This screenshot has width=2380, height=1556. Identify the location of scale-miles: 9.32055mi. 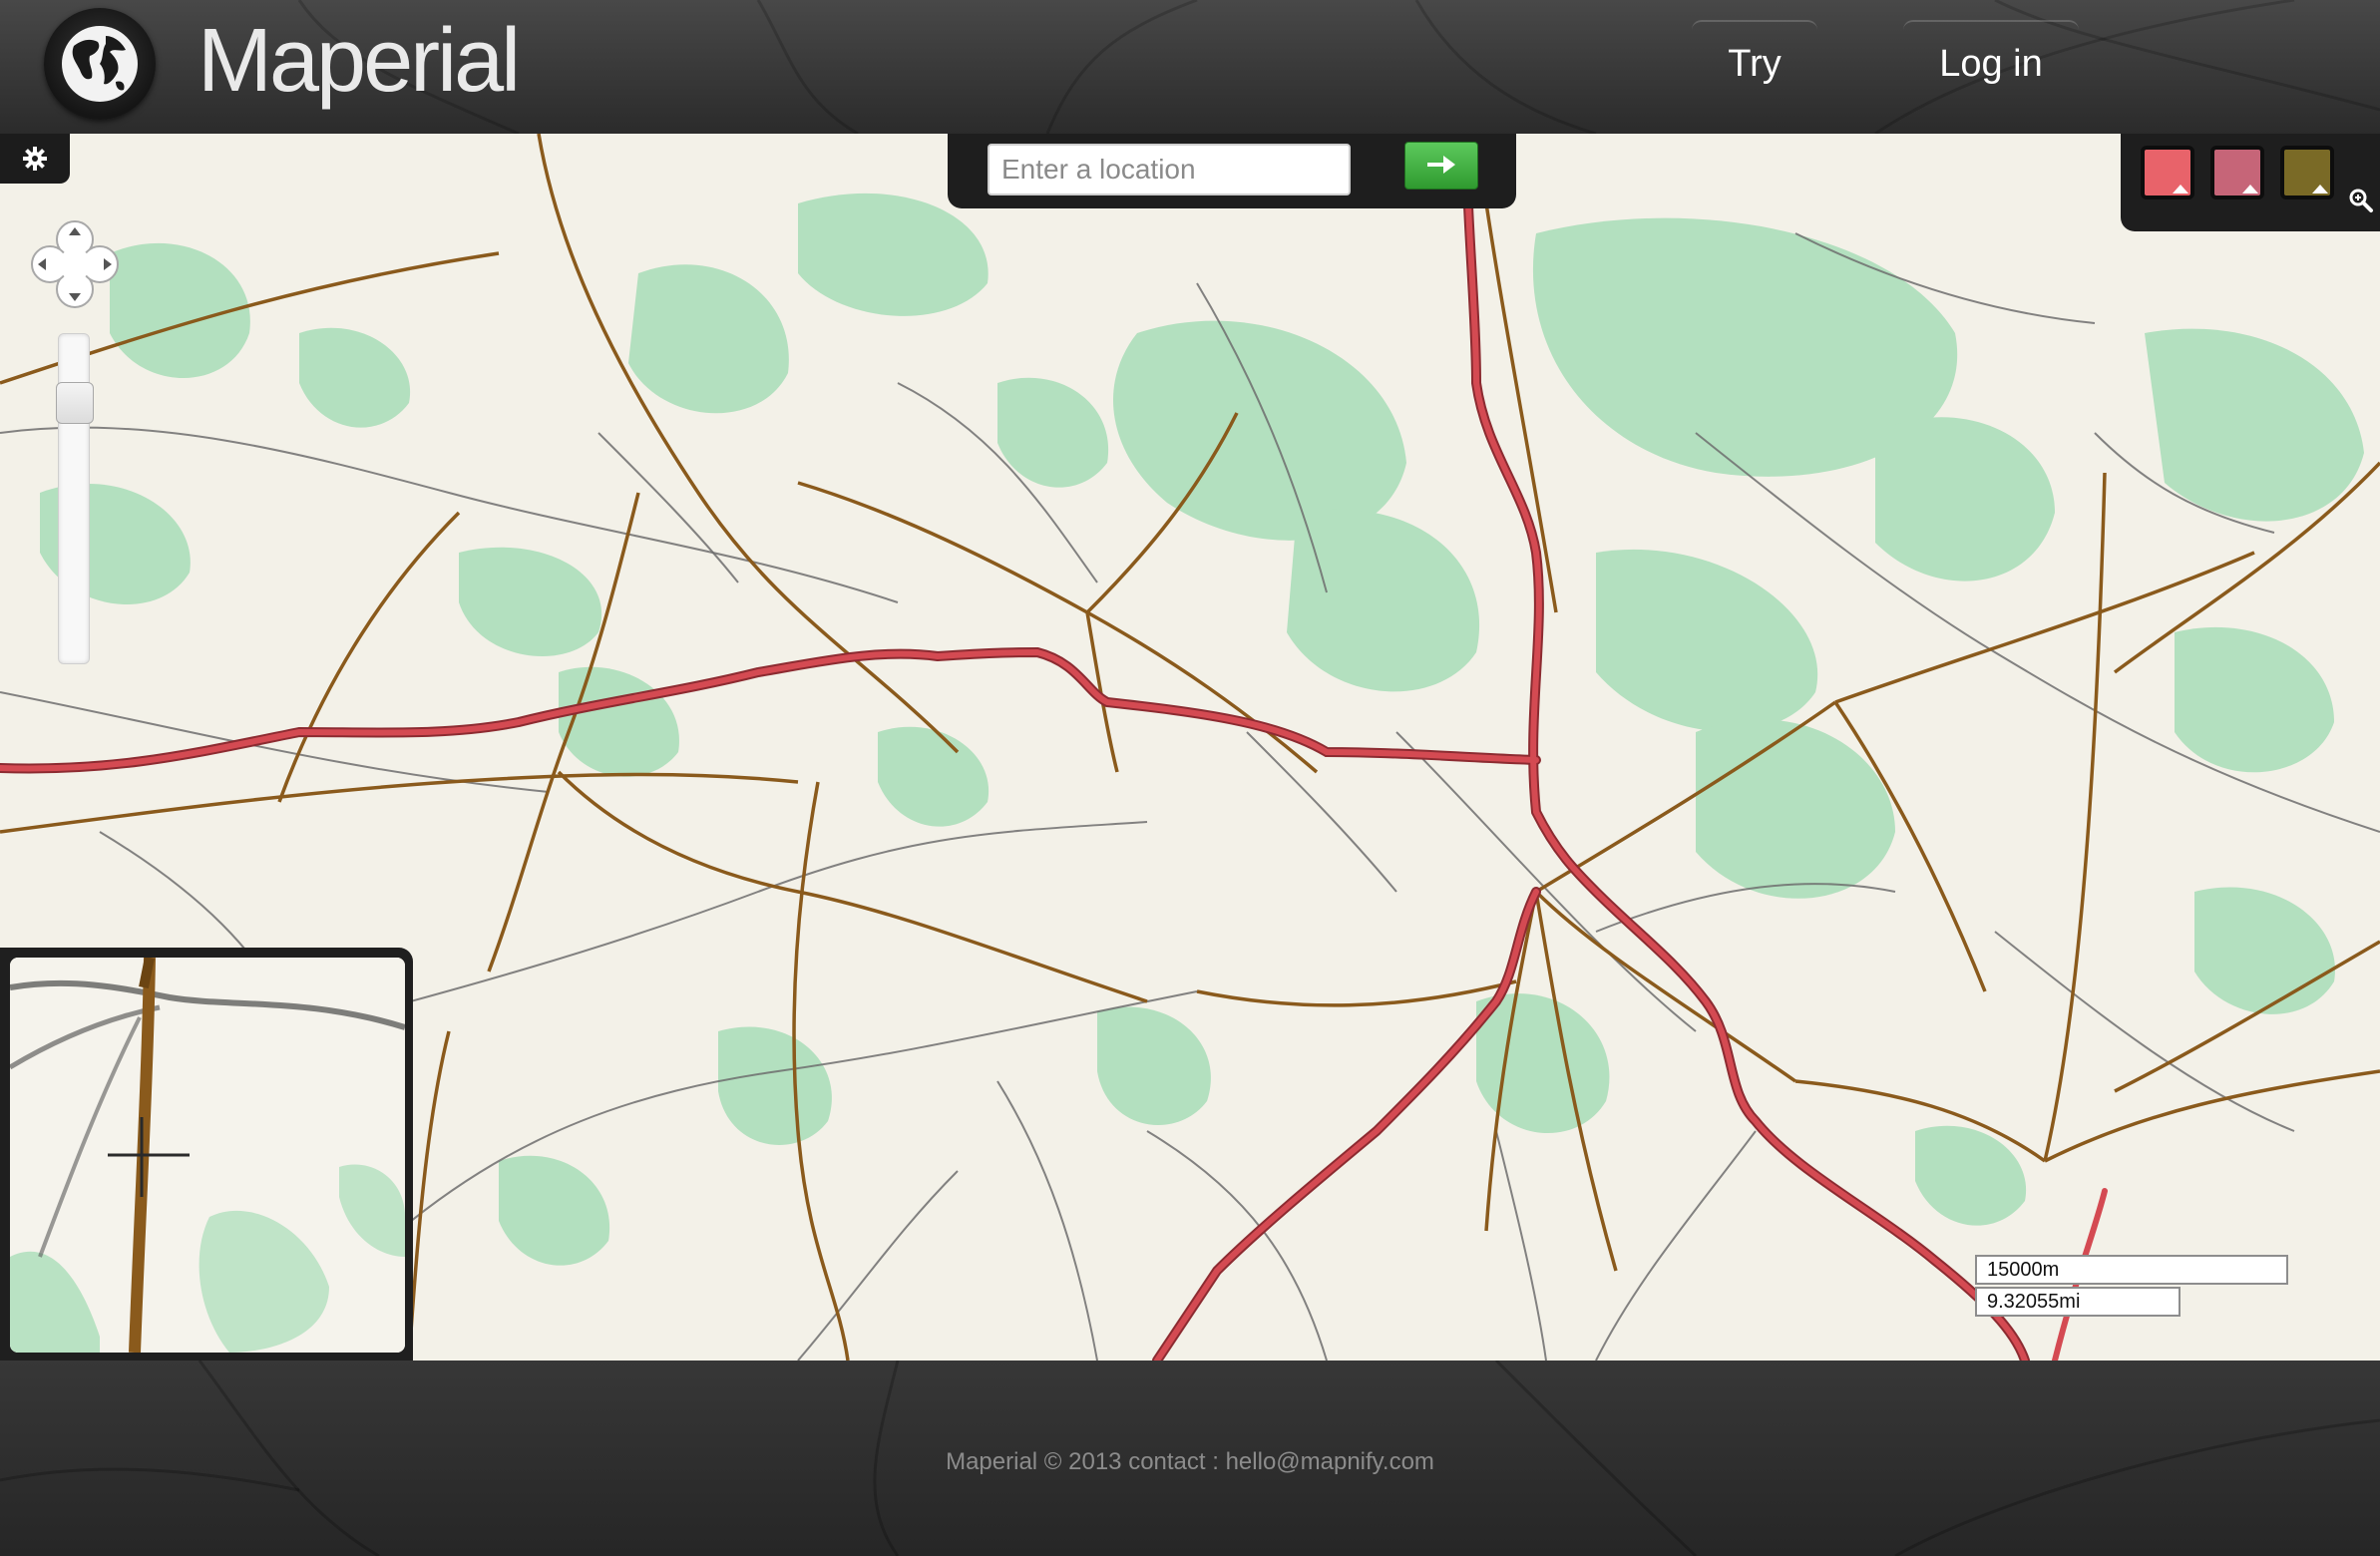
(2078, 1302).